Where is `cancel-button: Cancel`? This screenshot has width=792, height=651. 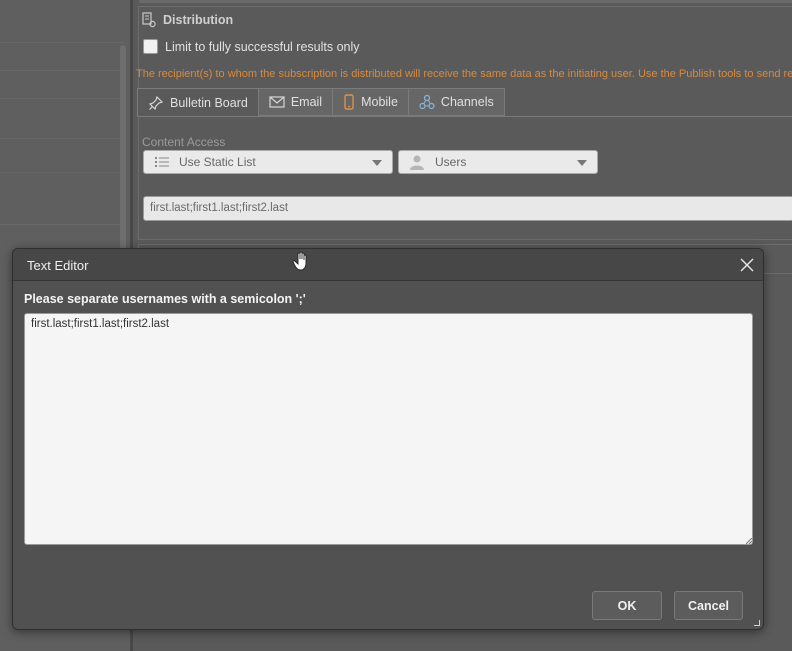 cancel-button: Cancel is located at coordinates (708, 605).